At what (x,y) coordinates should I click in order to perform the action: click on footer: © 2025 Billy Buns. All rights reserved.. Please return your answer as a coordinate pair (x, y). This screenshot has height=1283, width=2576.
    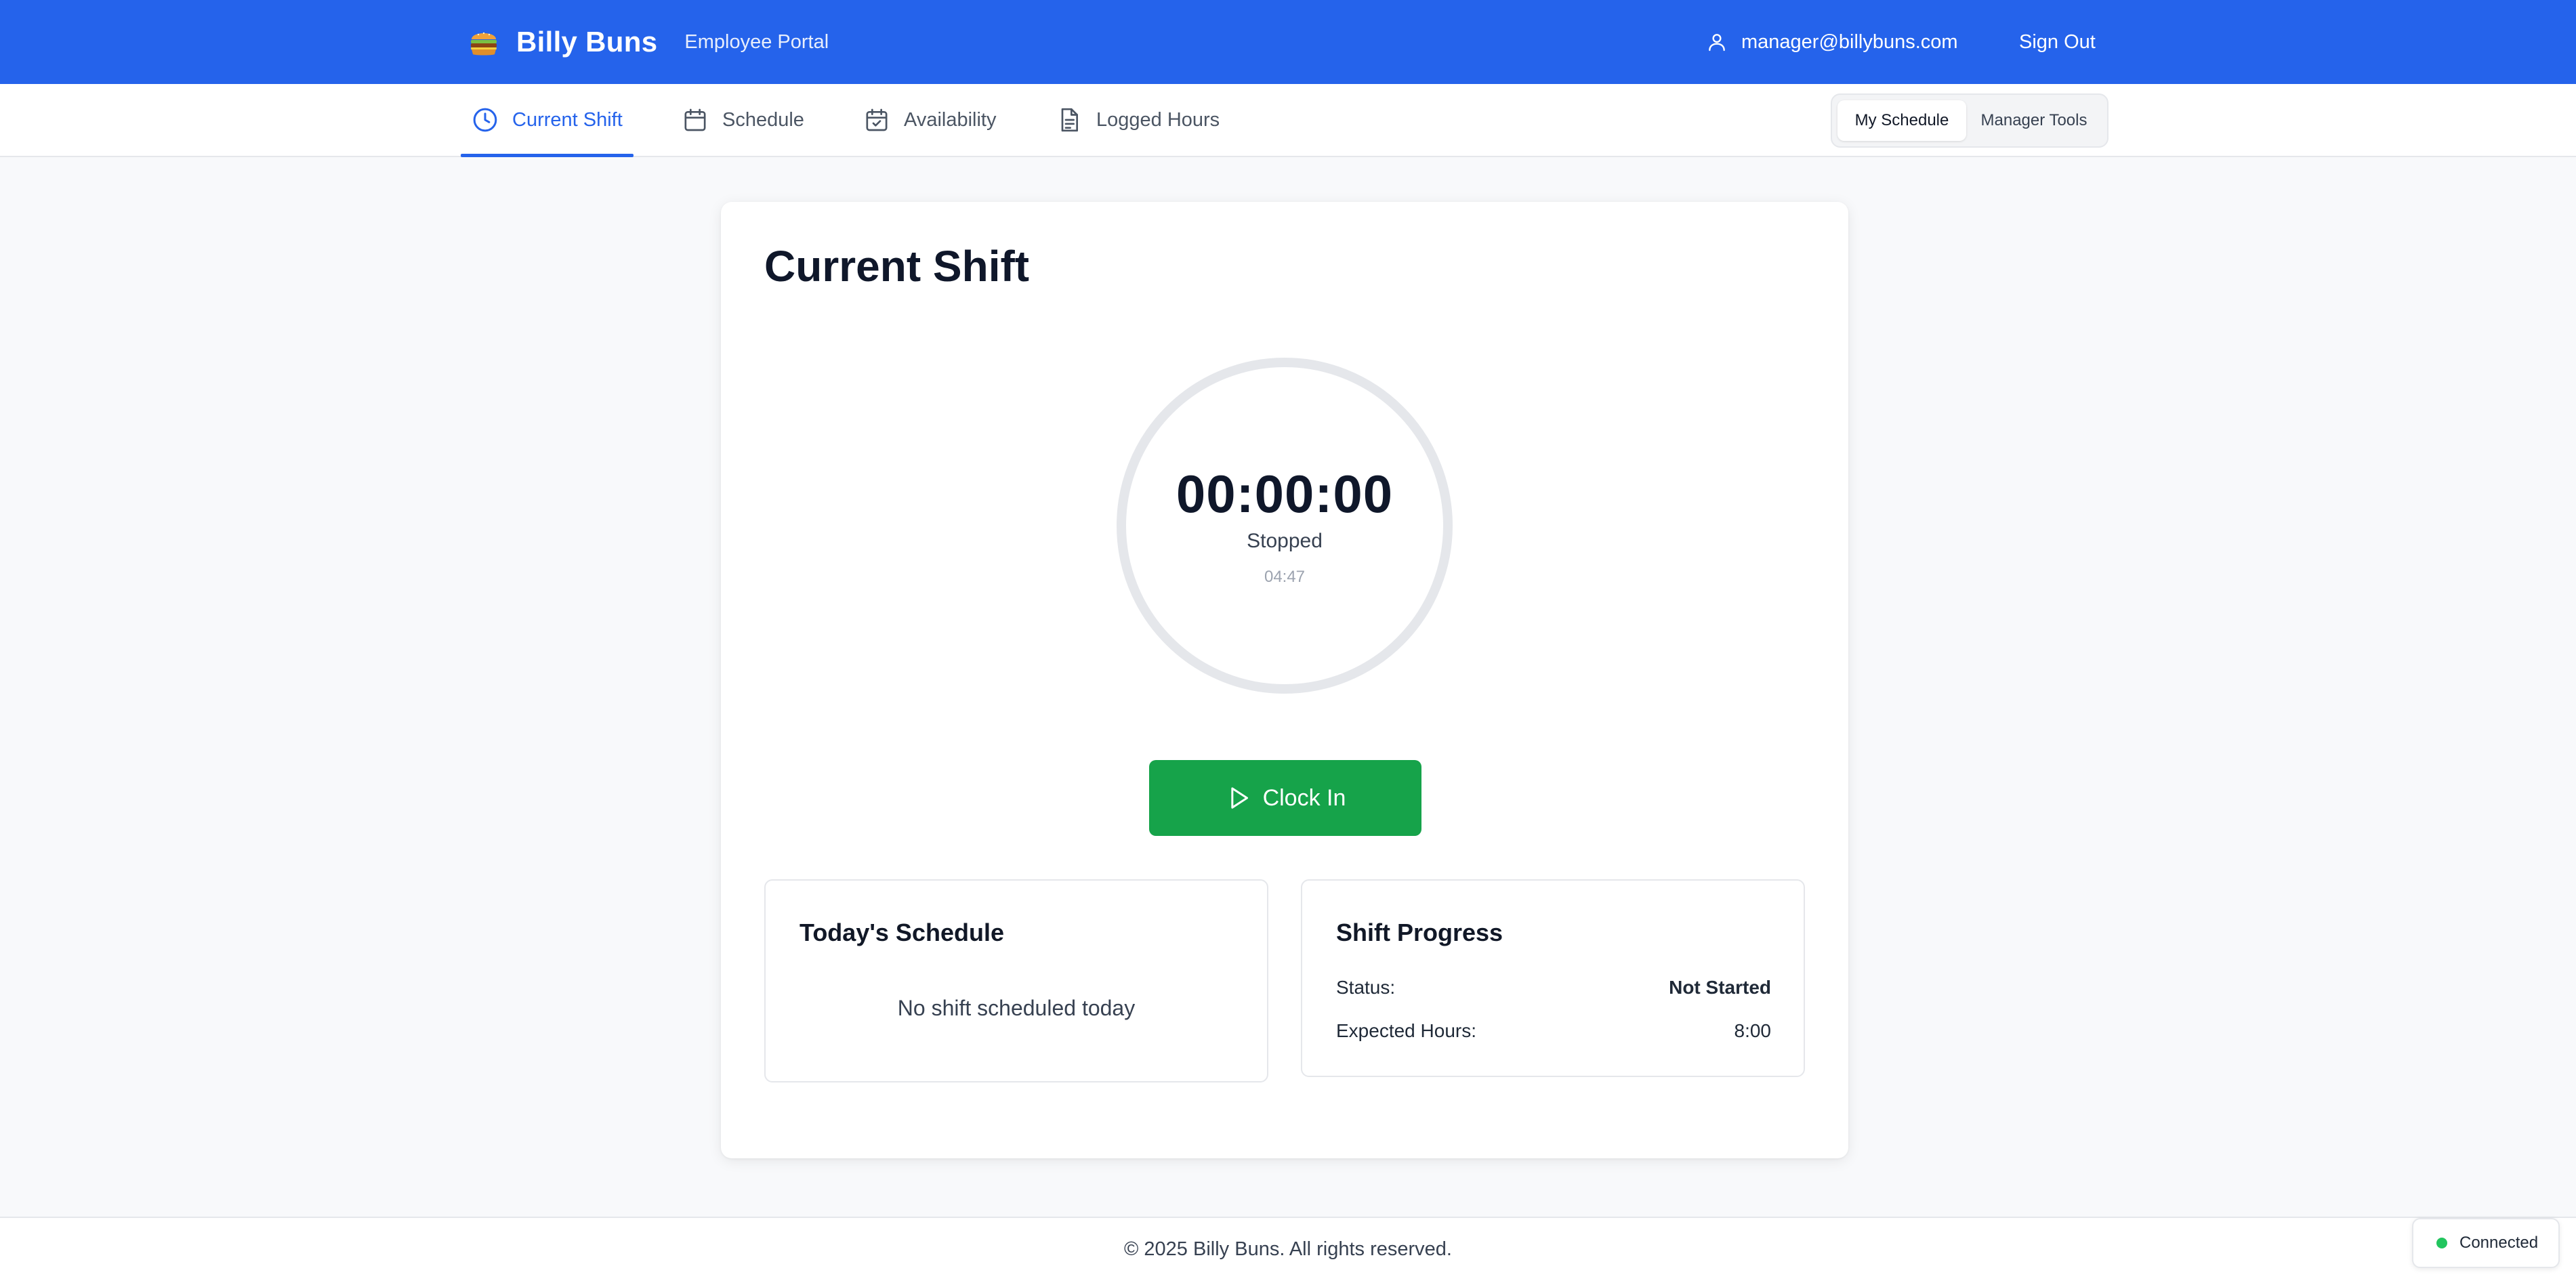
    Looking at the image, I should click on (1288, 1250).